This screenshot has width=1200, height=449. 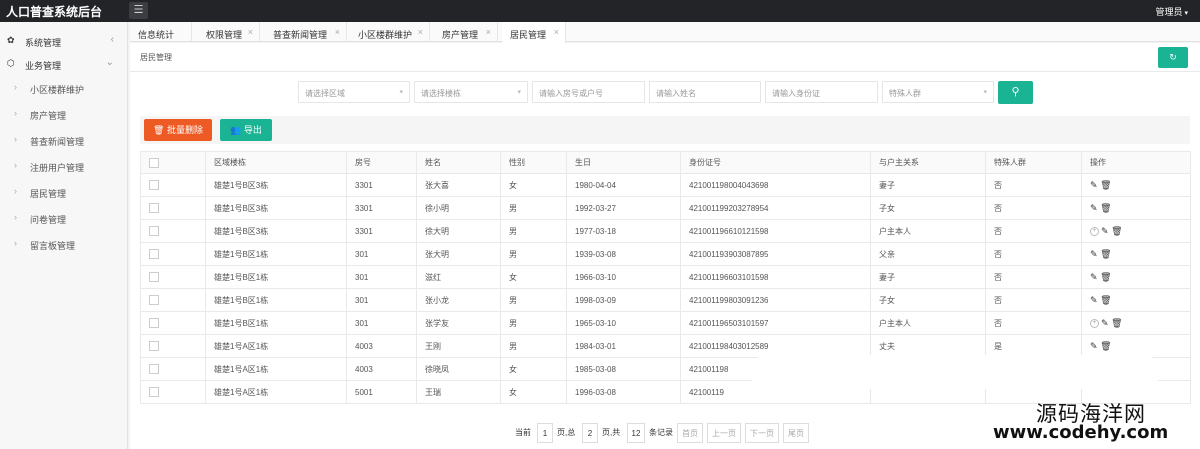 What do you see at coordinates (390, 32) in the screenshot?
I see `tab-building: 小区楼群维护 ×` at bounding box center [390, 32].